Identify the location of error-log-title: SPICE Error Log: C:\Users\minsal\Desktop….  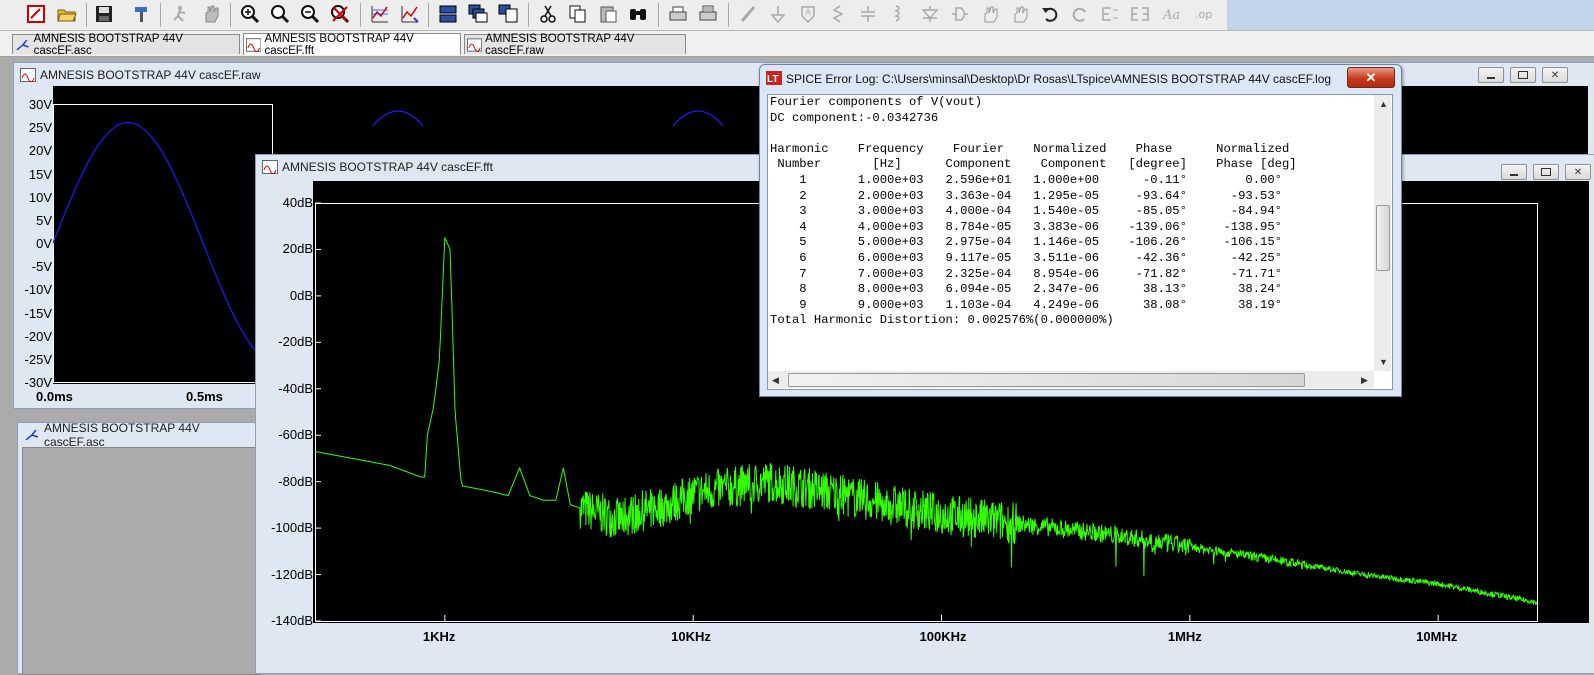
(1059, 79).